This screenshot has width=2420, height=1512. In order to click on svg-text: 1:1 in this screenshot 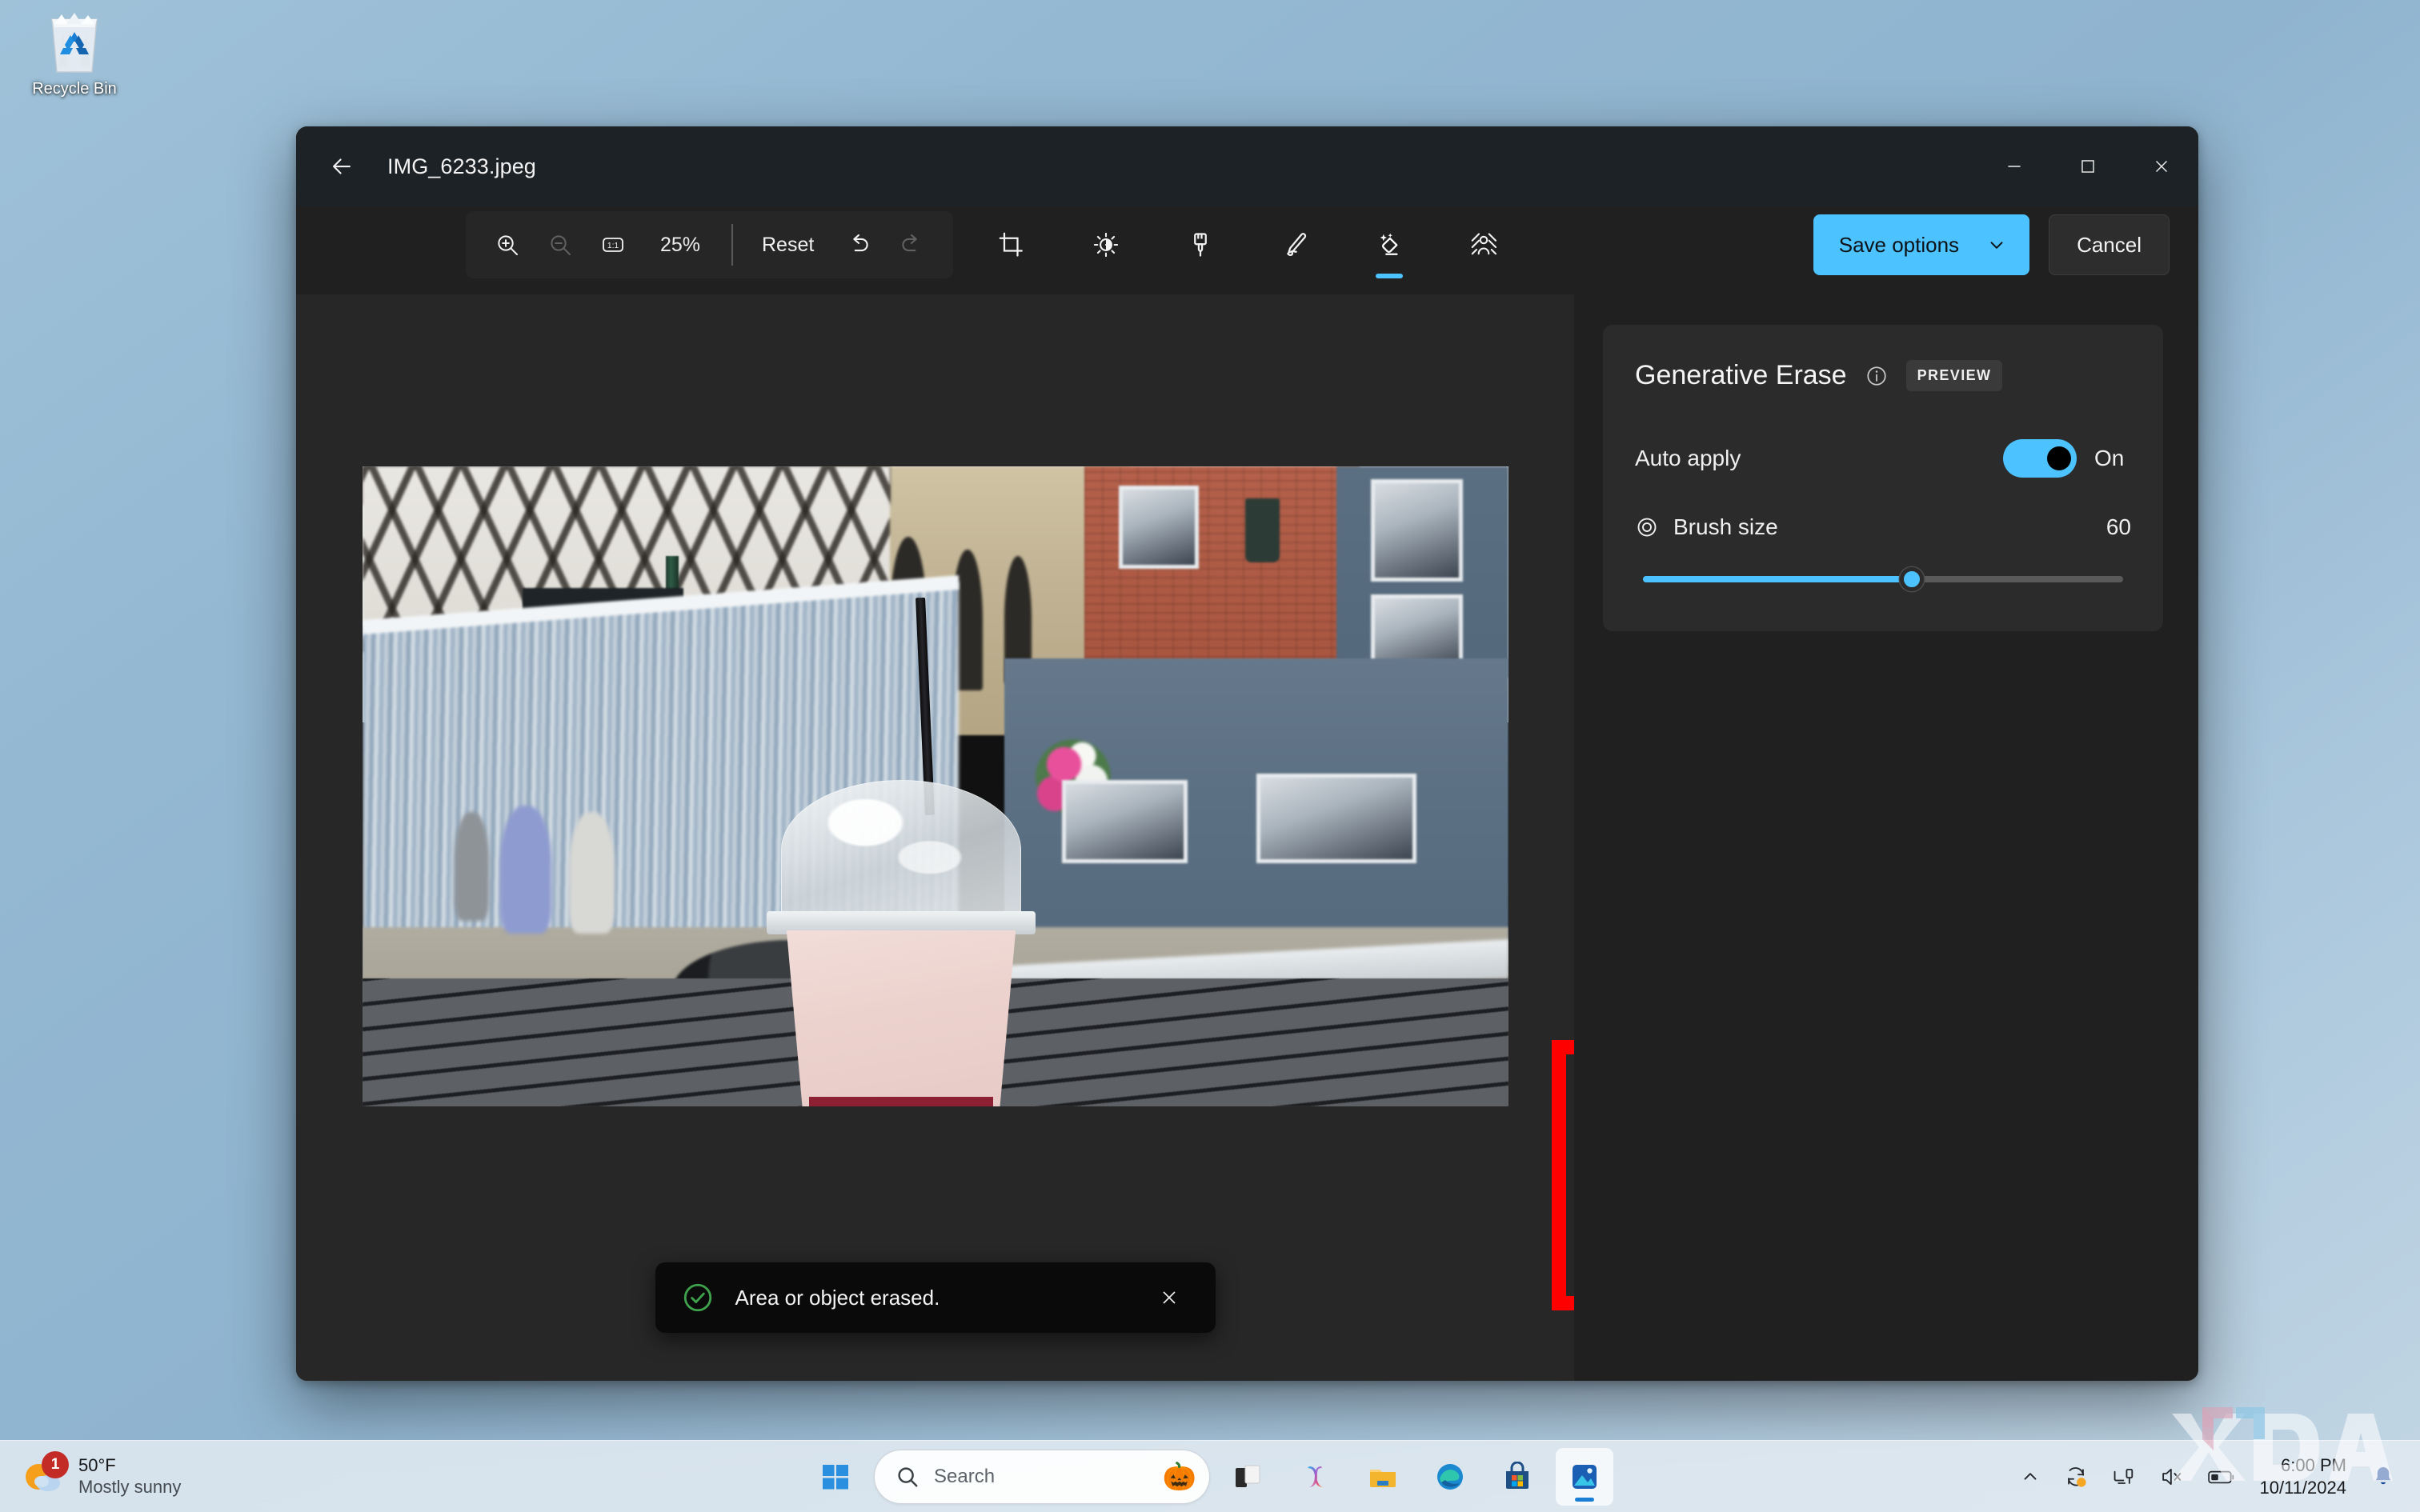, I will do `click(613, 246)`.